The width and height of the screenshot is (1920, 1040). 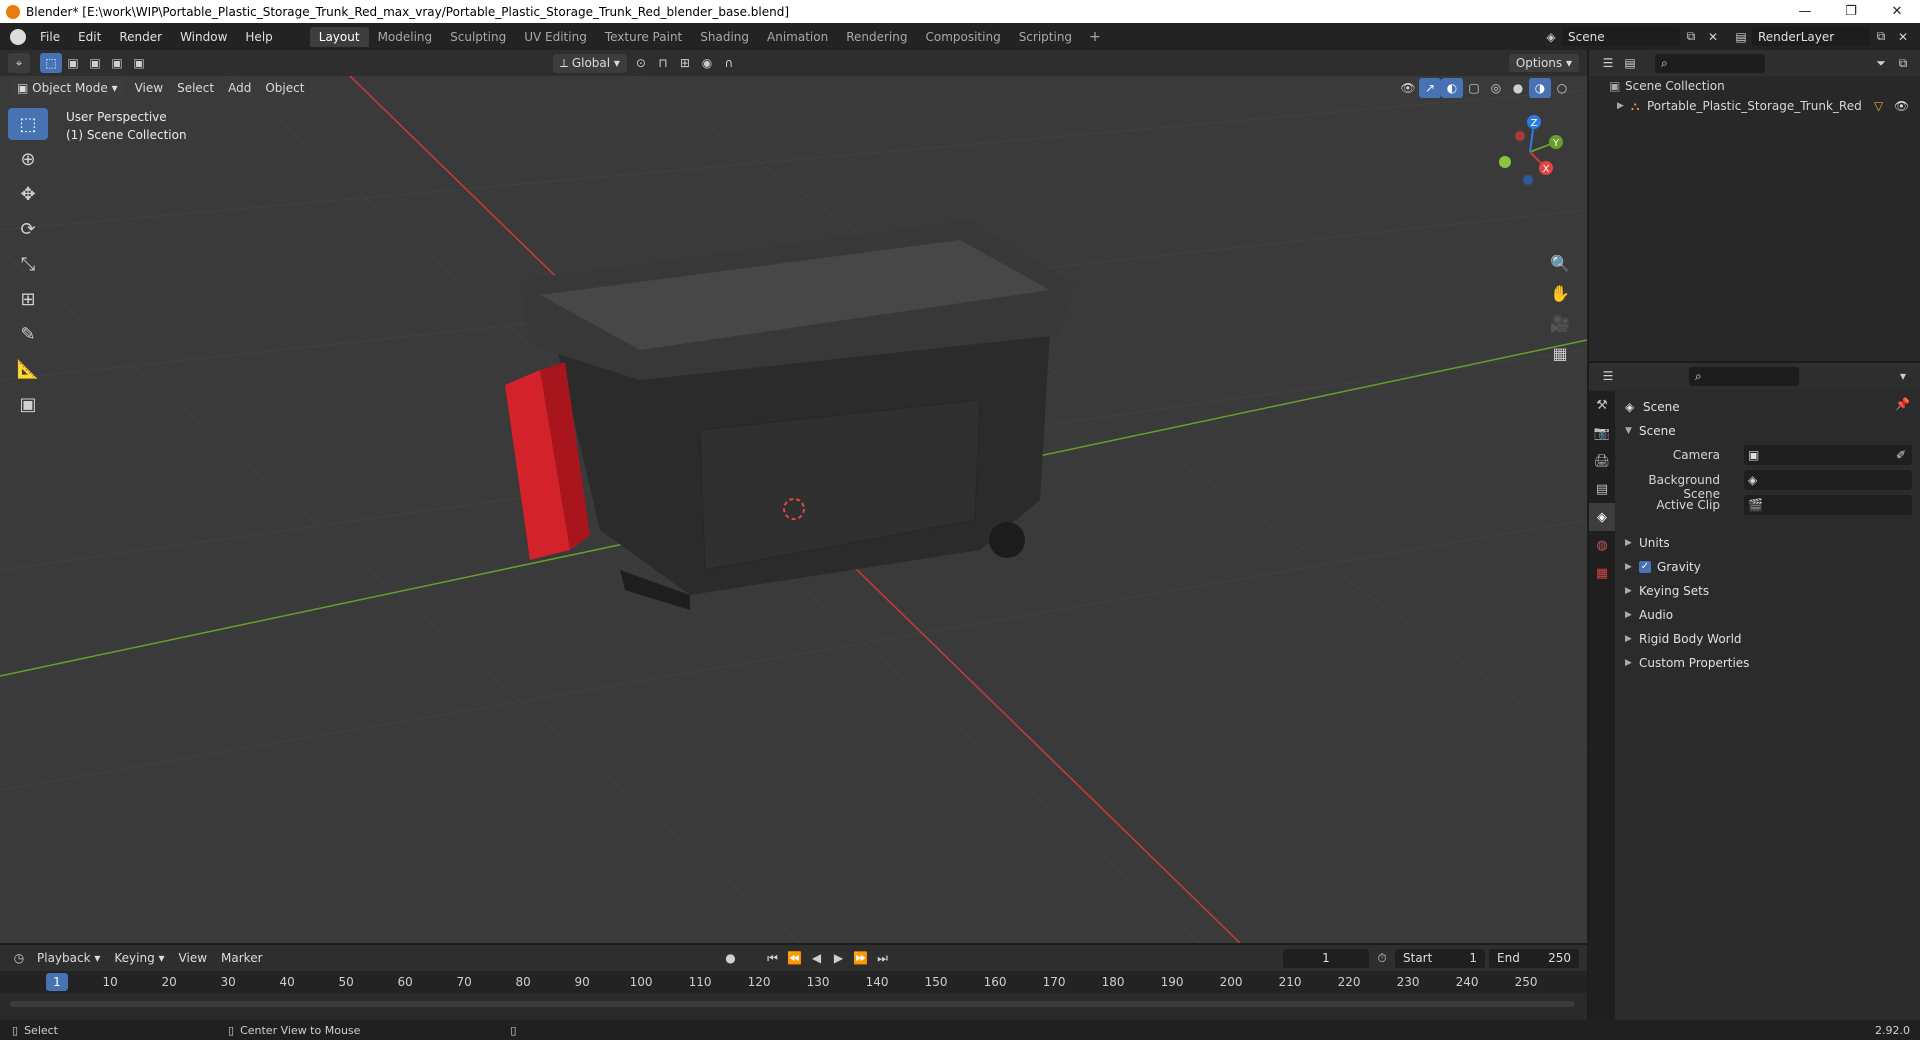 I want to click on measure-tool-icon: 📐, so click(x=28, y=369).